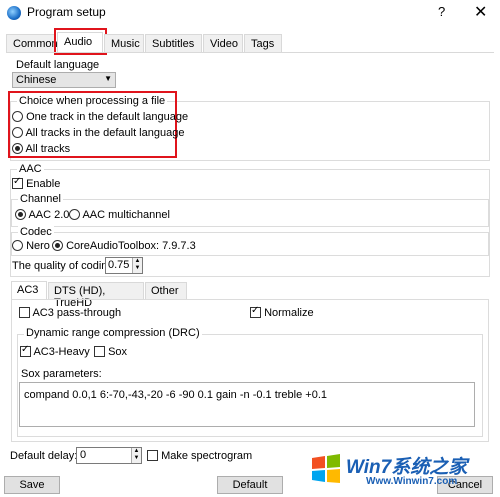 The width and height of the screenshot is (500, 497). Describe the element at coordinates (250, 52) in the screenshot. I see `tab-divider` at that location.